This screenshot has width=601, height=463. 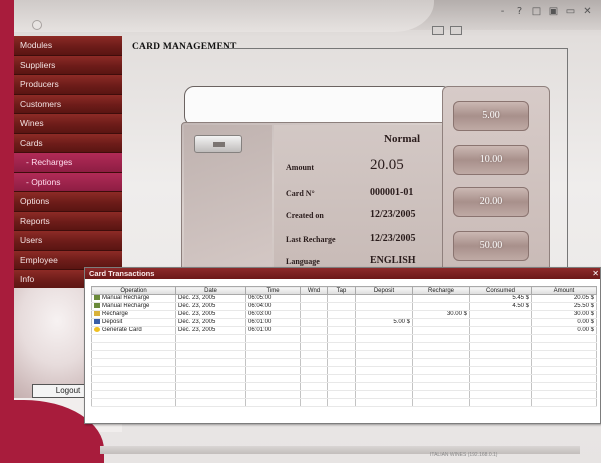 I want to click on amount-button-10: 10.00, so click(x=491, y=160).